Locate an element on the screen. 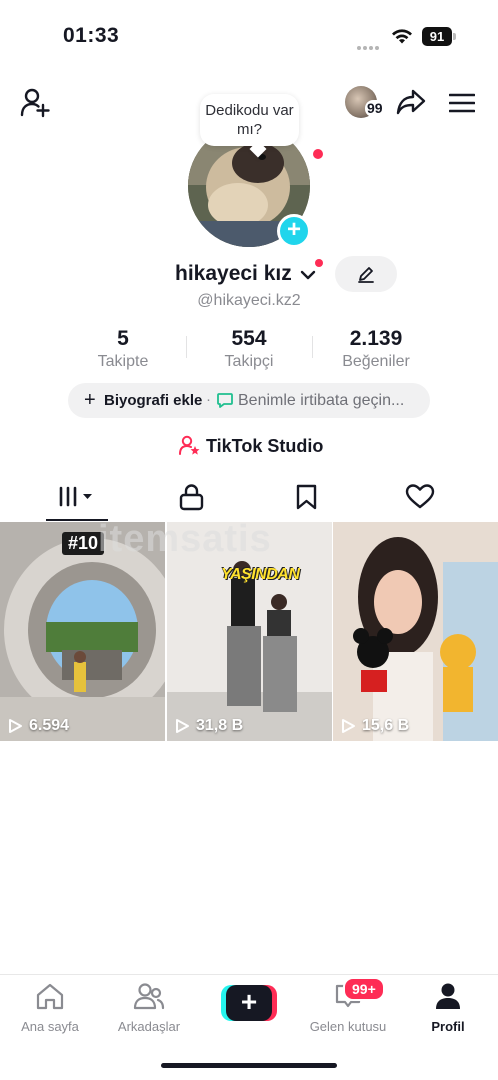  pencil-icon is located at coordinates (366, 275).